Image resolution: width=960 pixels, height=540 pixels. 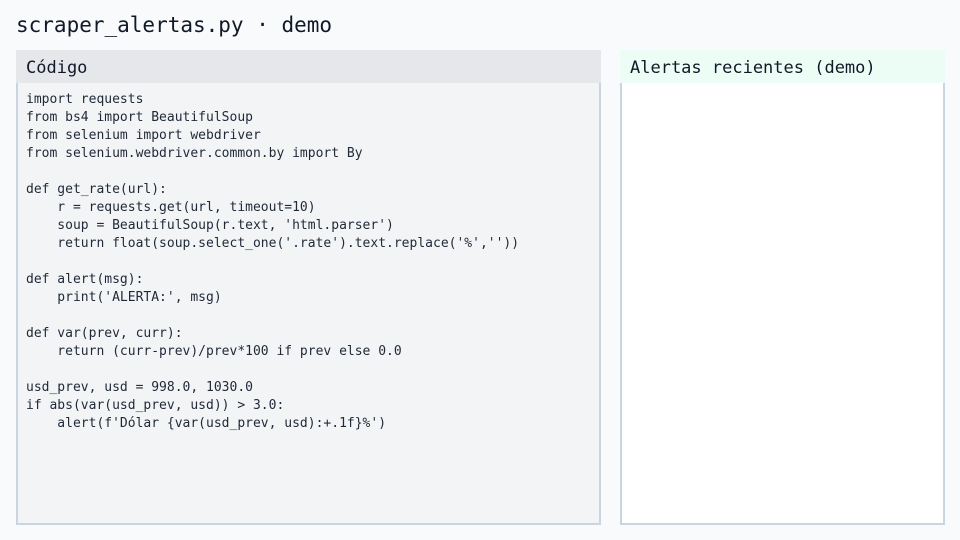 I want to click on code-line: print('ALERTA:', msg), so click(x=124, y=297).